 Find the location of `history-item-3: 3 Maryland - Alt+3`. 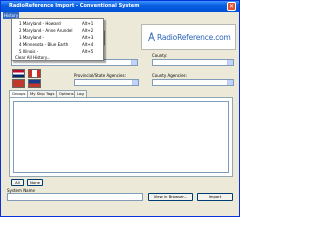

history-item-3: 3 Maryland - Alt+3 is located at coordinates (57, 37).